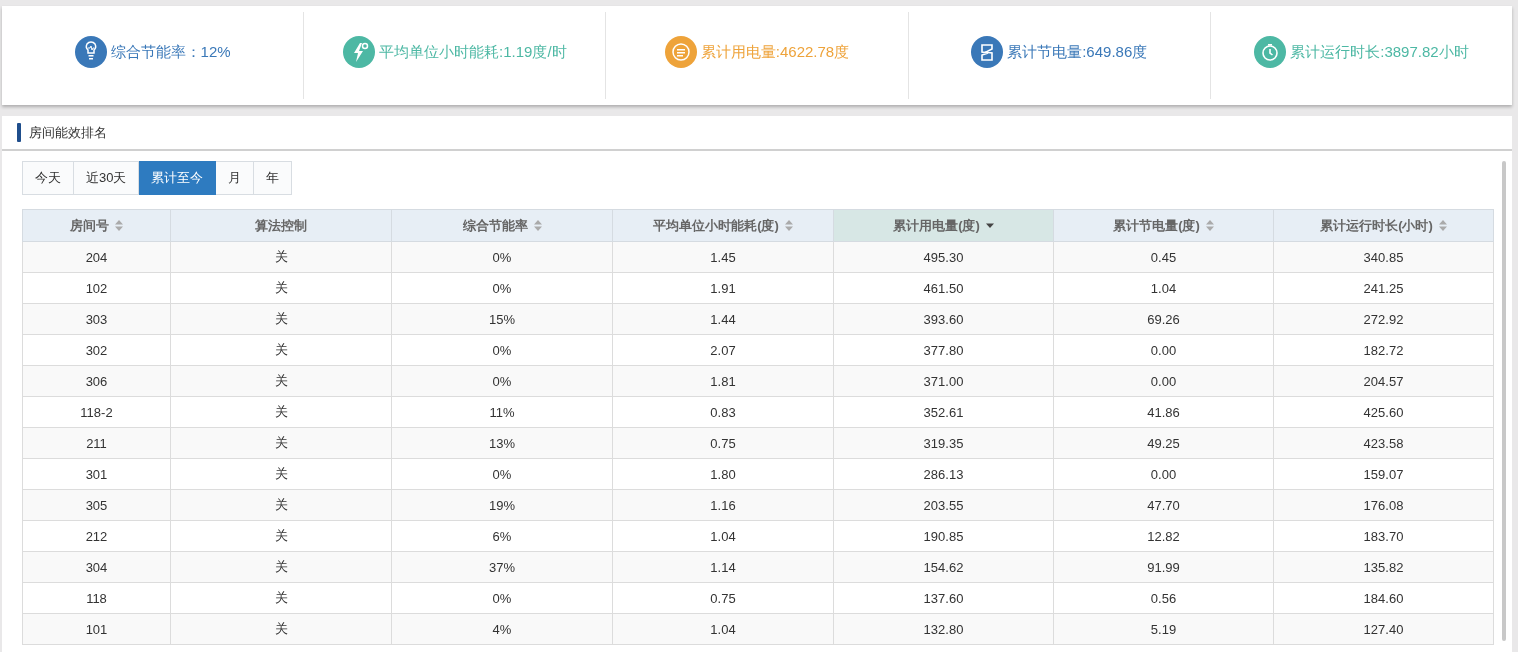 The image size is (1518, 652). I want to click on table-cell: 159.07, so click(1383, 474).